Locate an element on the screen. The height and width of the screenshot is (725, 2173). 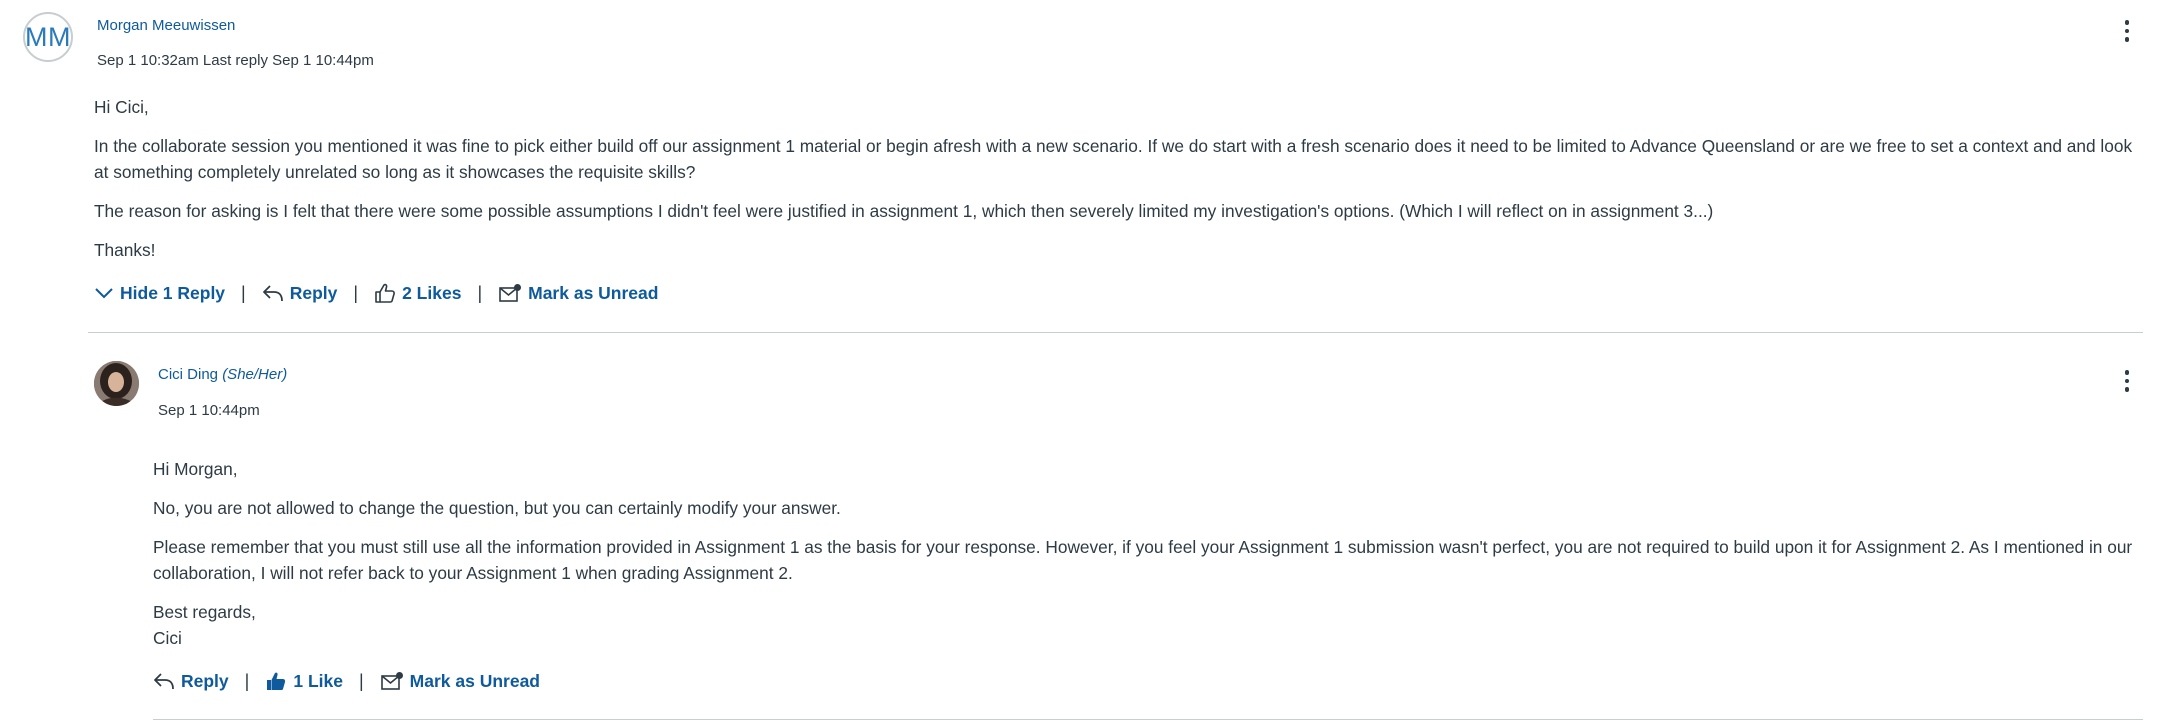
likes-count: 1 Like is located at coordinates (318, 680).